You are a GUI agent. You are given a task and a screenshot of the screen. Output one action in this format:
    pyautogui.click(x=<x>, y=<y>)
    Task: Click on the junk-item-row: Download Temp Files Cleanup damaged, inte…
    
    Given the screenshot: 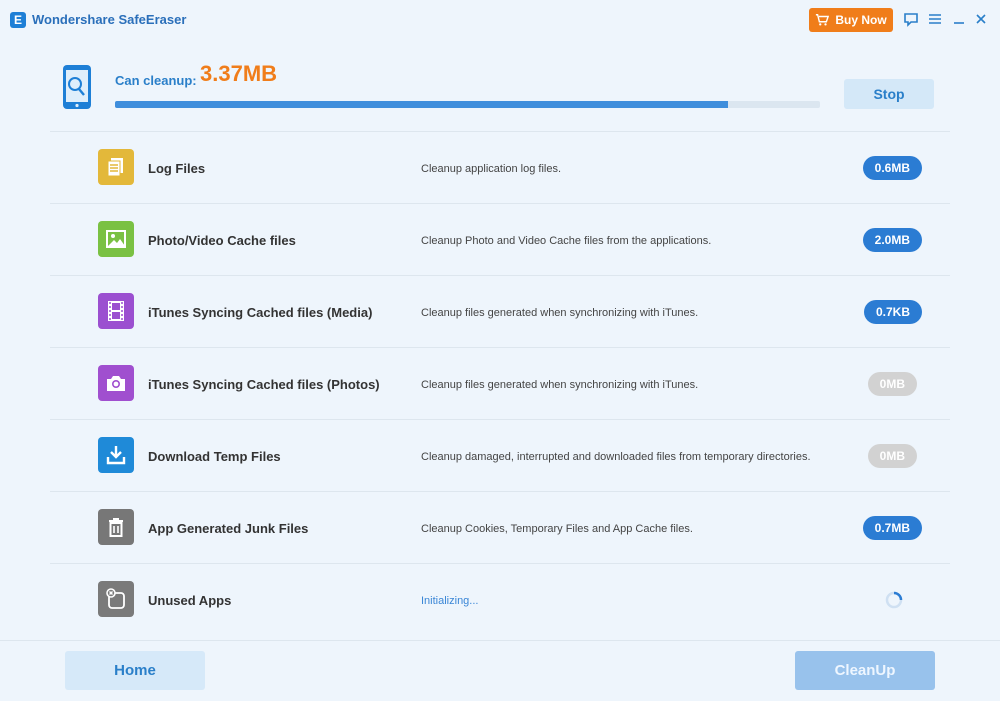 What is the action you would take?
    pyautogui.click(x=500, y=455)
    